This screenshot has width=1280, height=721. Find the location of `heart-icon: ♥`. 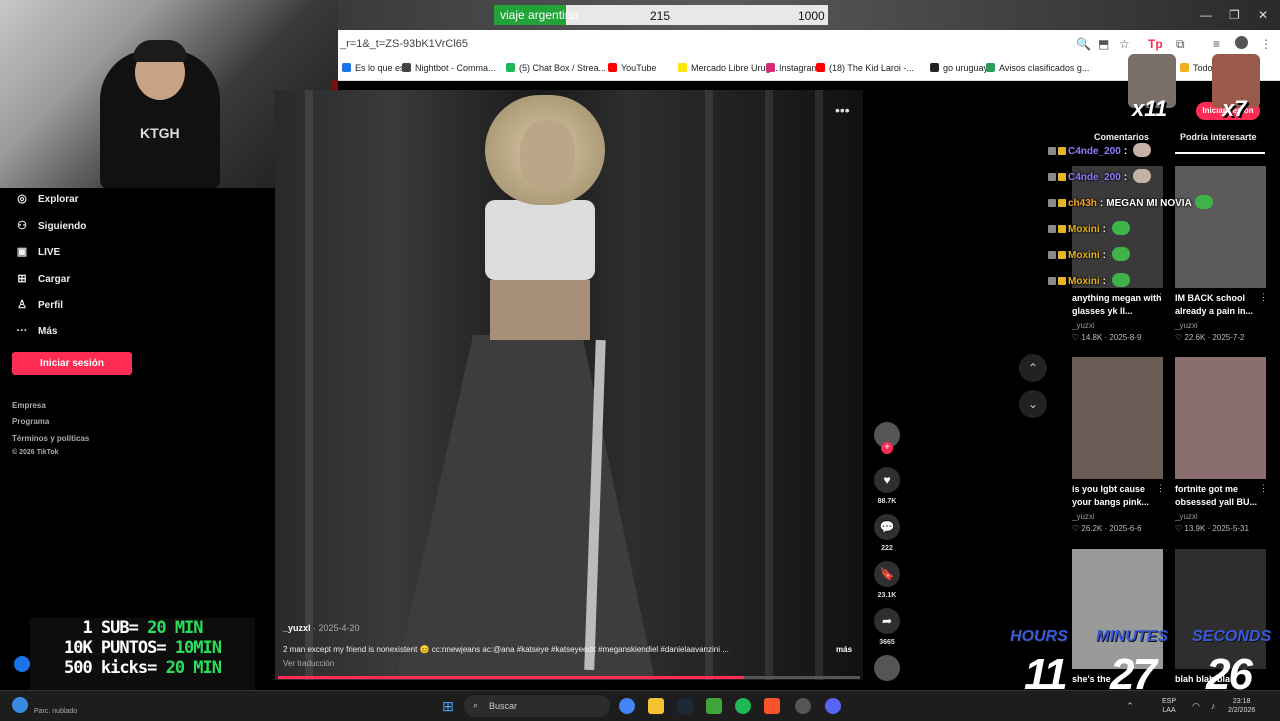

heart-icon: ♥ is located at coordinates (887, 480).